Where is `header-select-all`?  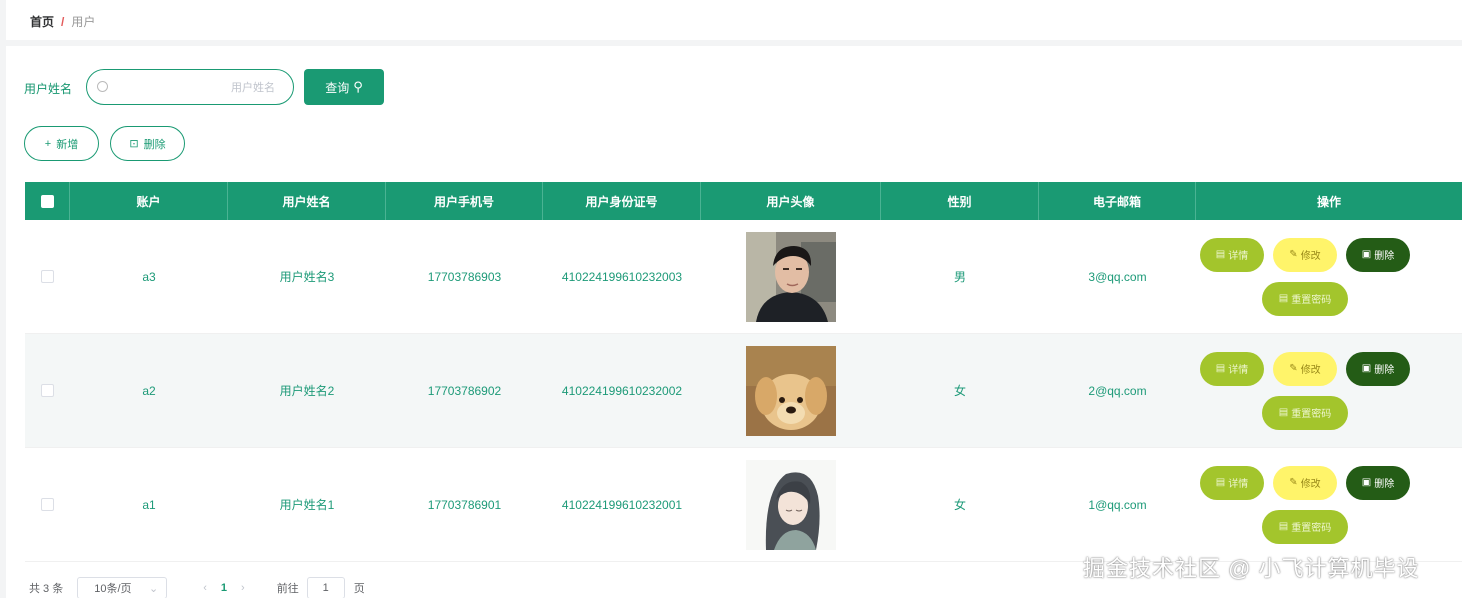
header-select-all is located at coordinates (47, 201).